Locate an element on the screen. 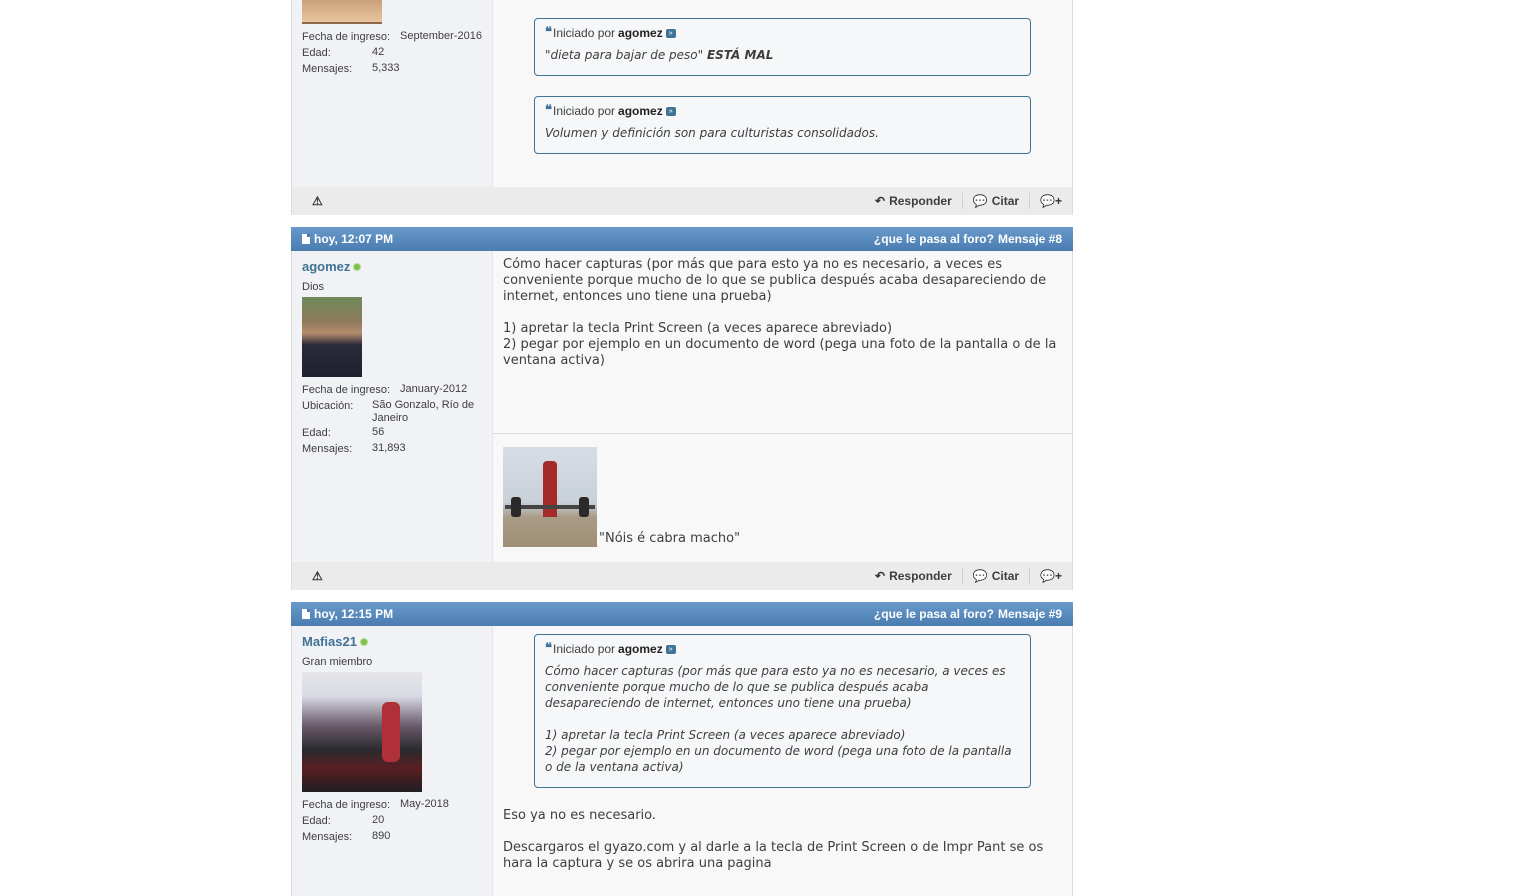 The width and height of the screenshot is (1536, 896). signature: "Nóis é cabra macho" is located at coordinates (782, 490).